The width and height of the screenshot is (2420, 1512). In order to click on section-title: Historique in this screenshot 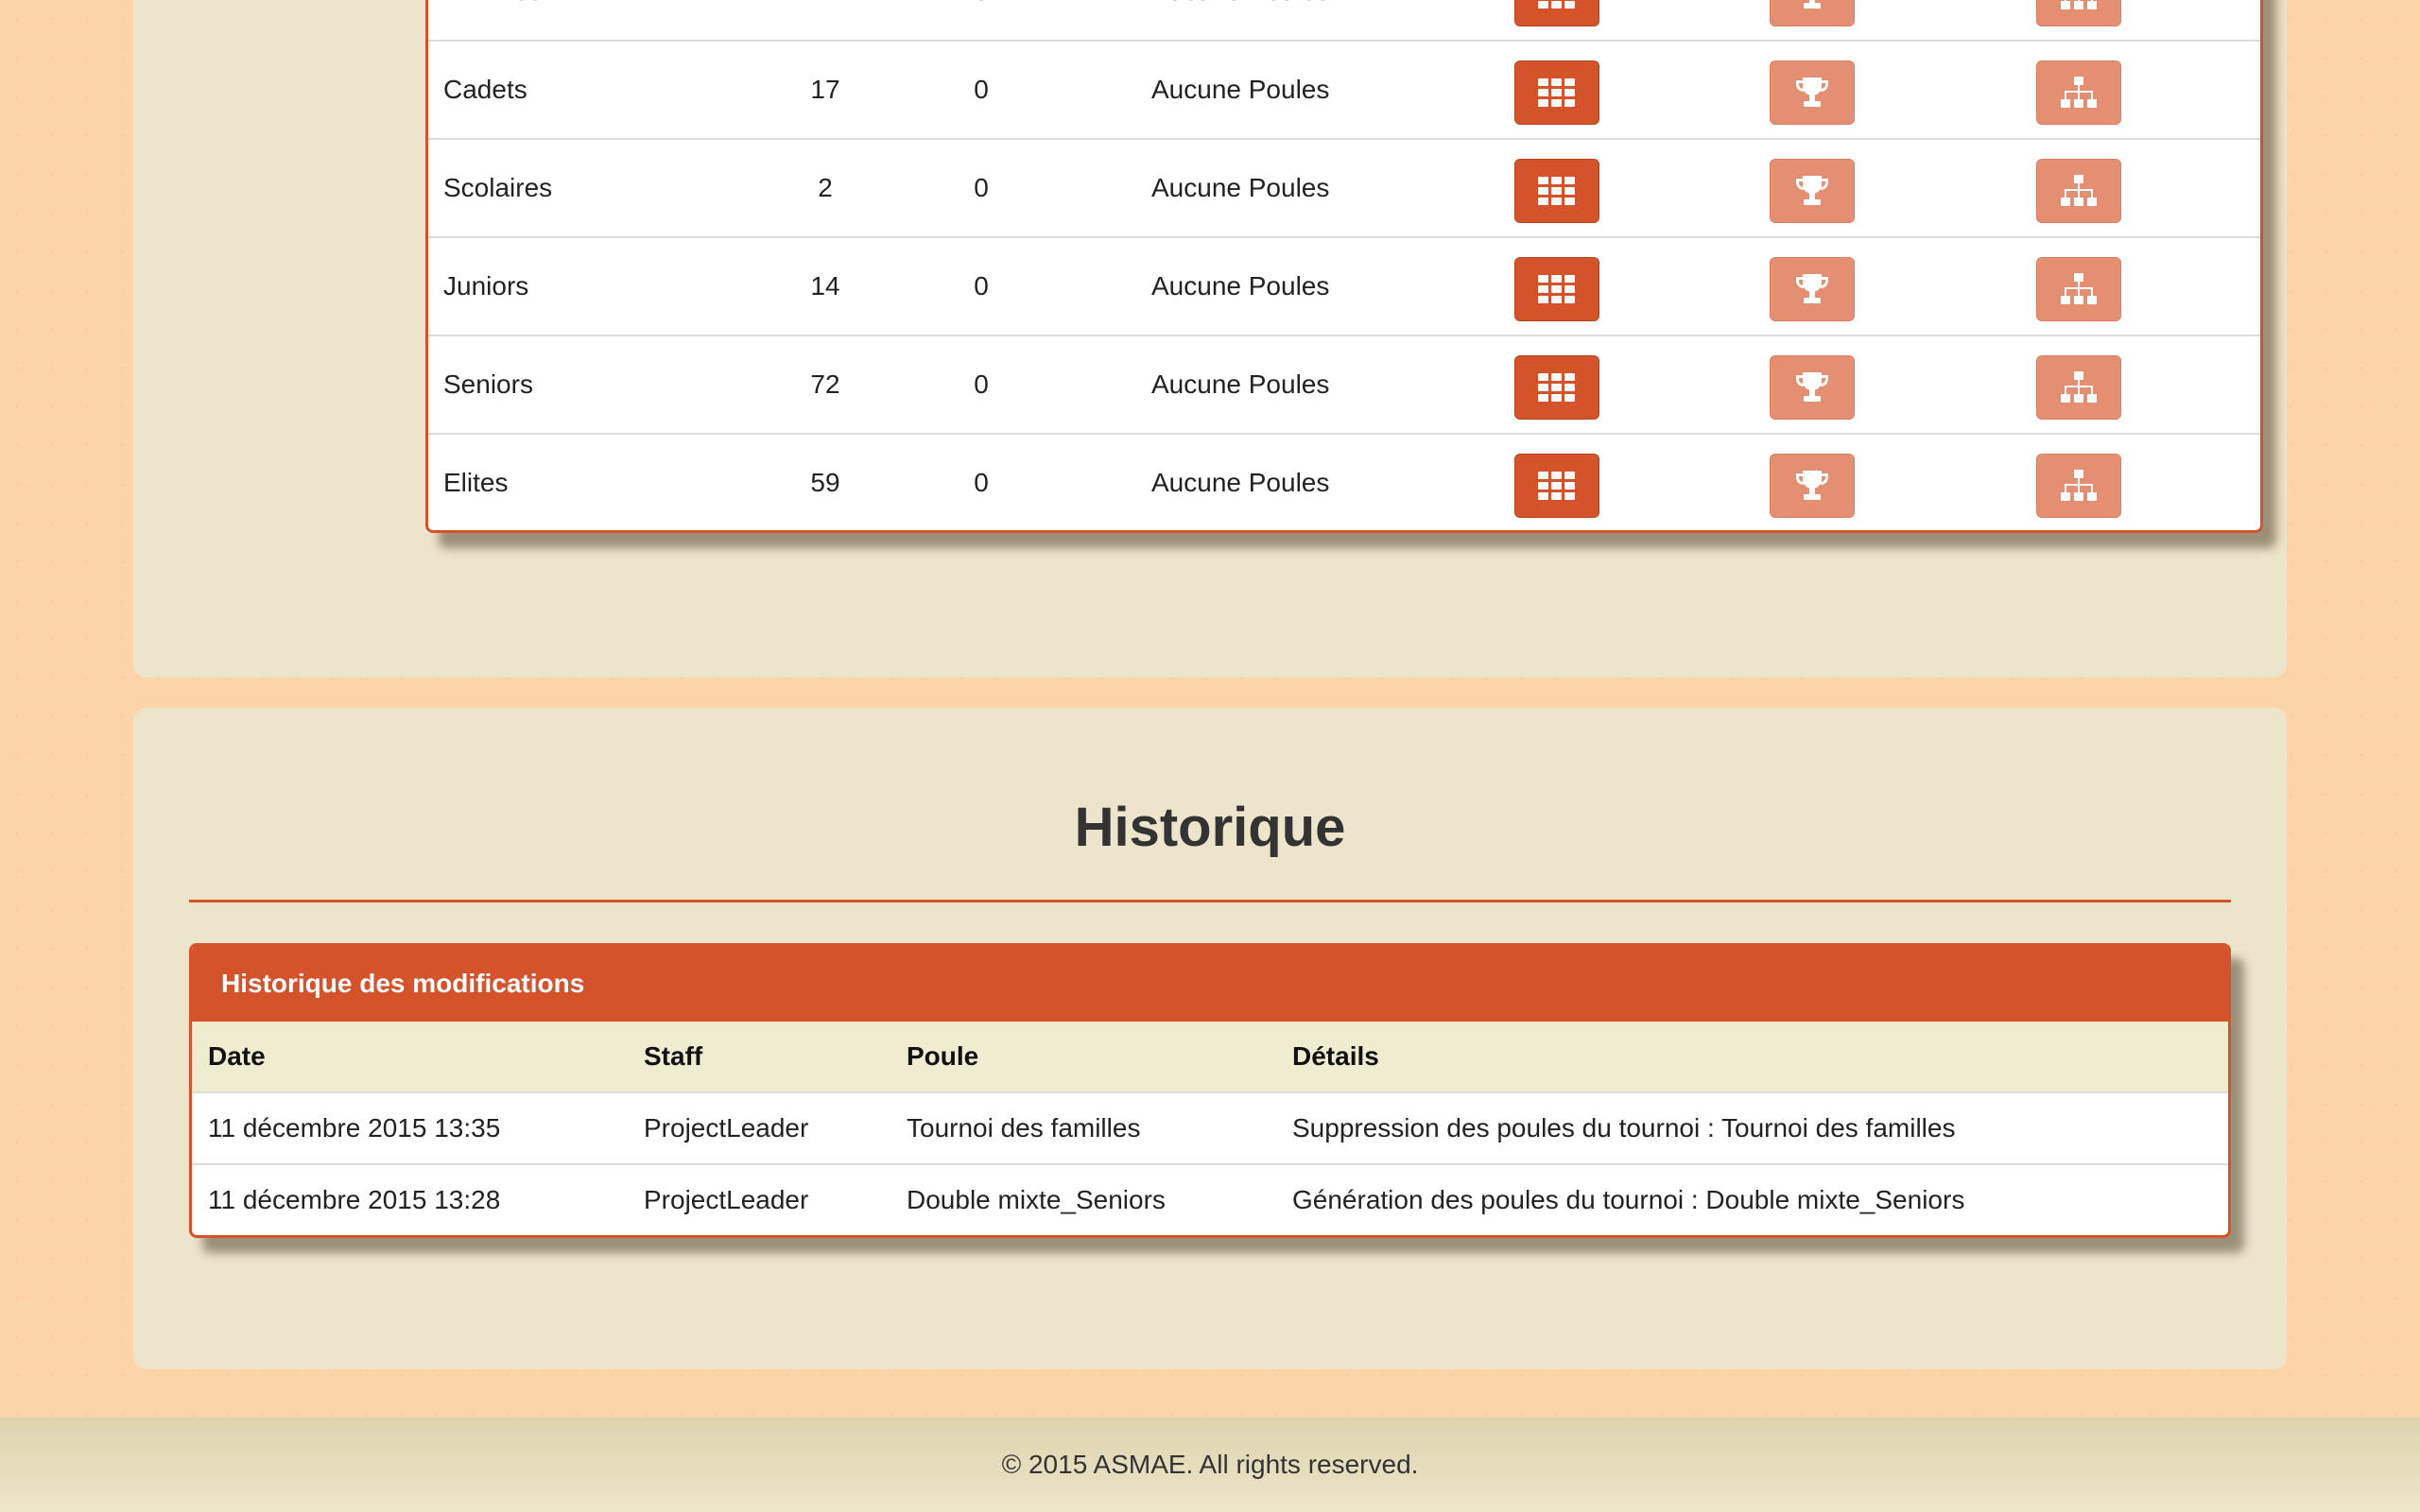, I will do `click(1210, 827)`.